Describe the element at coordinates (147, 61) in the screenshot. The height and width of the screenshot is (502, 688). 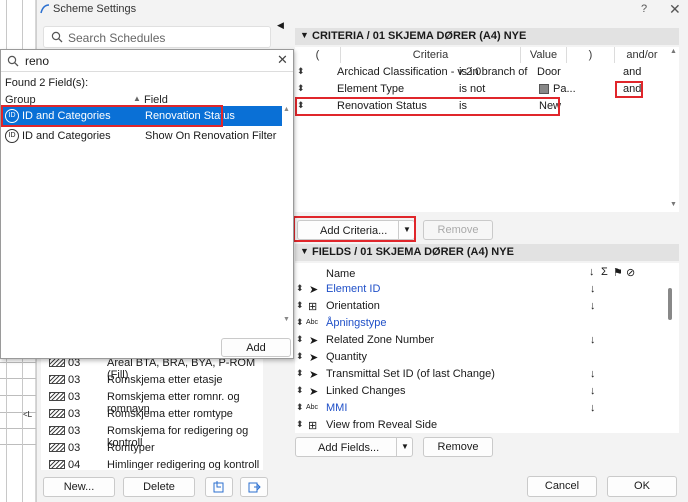
I see `field-search-input: reno ✕` at that location.